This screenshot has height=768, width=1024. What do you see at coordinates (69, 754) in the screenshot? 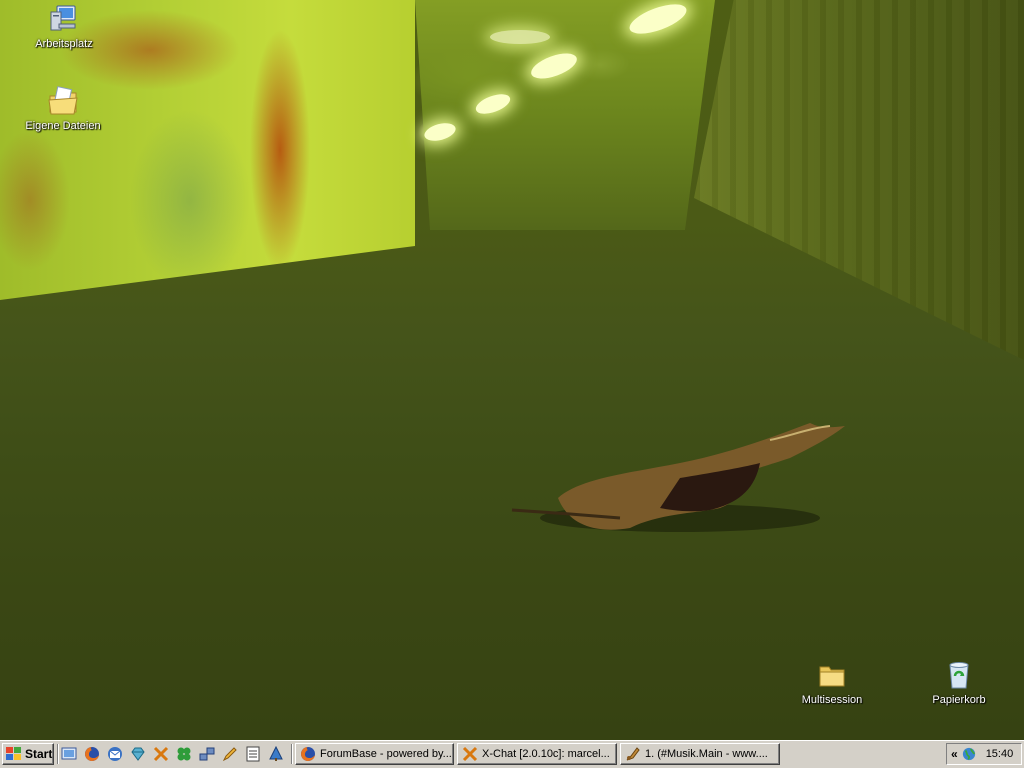
I see `show-desktop-icon` at bounding box center [69, 754].